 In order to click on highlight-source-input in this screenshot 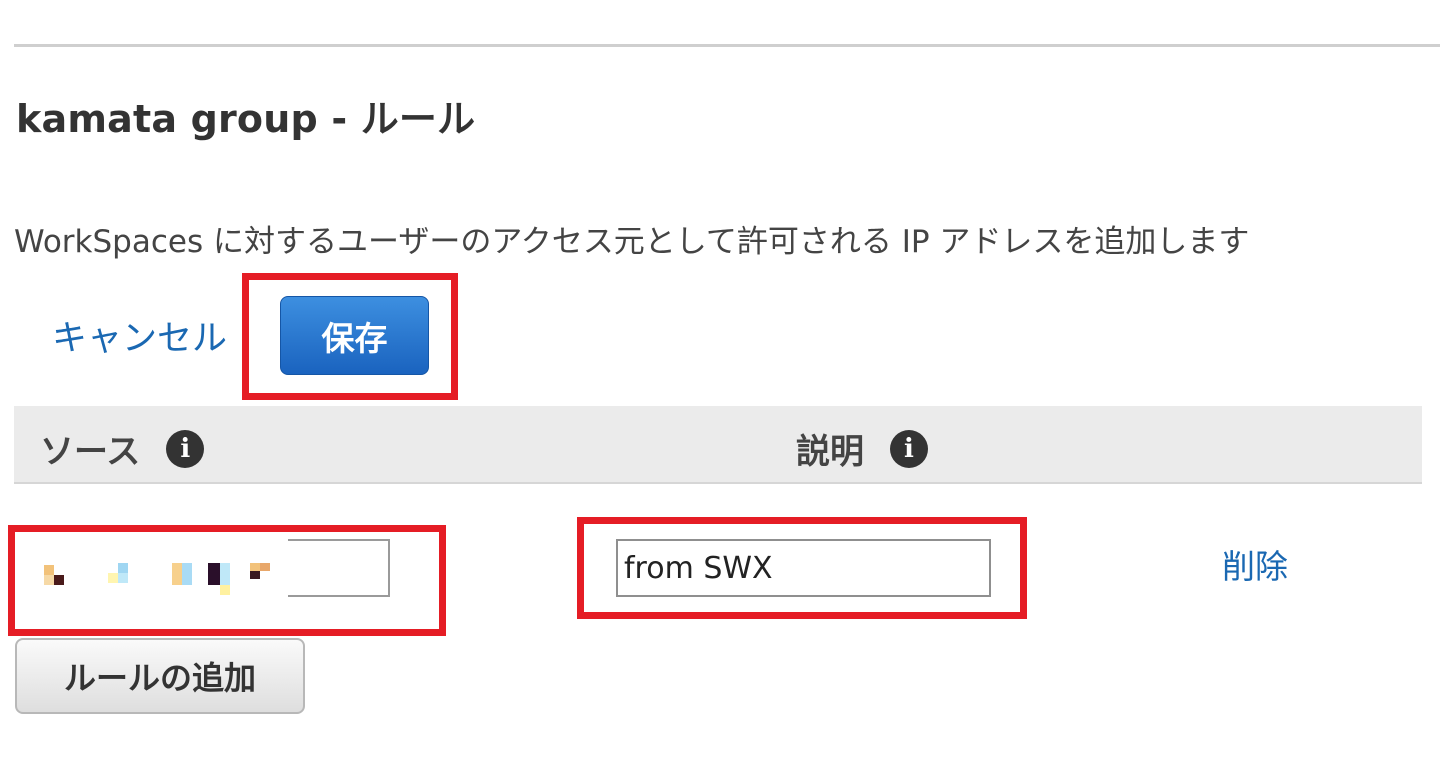, I will do `click(227, 580)`.